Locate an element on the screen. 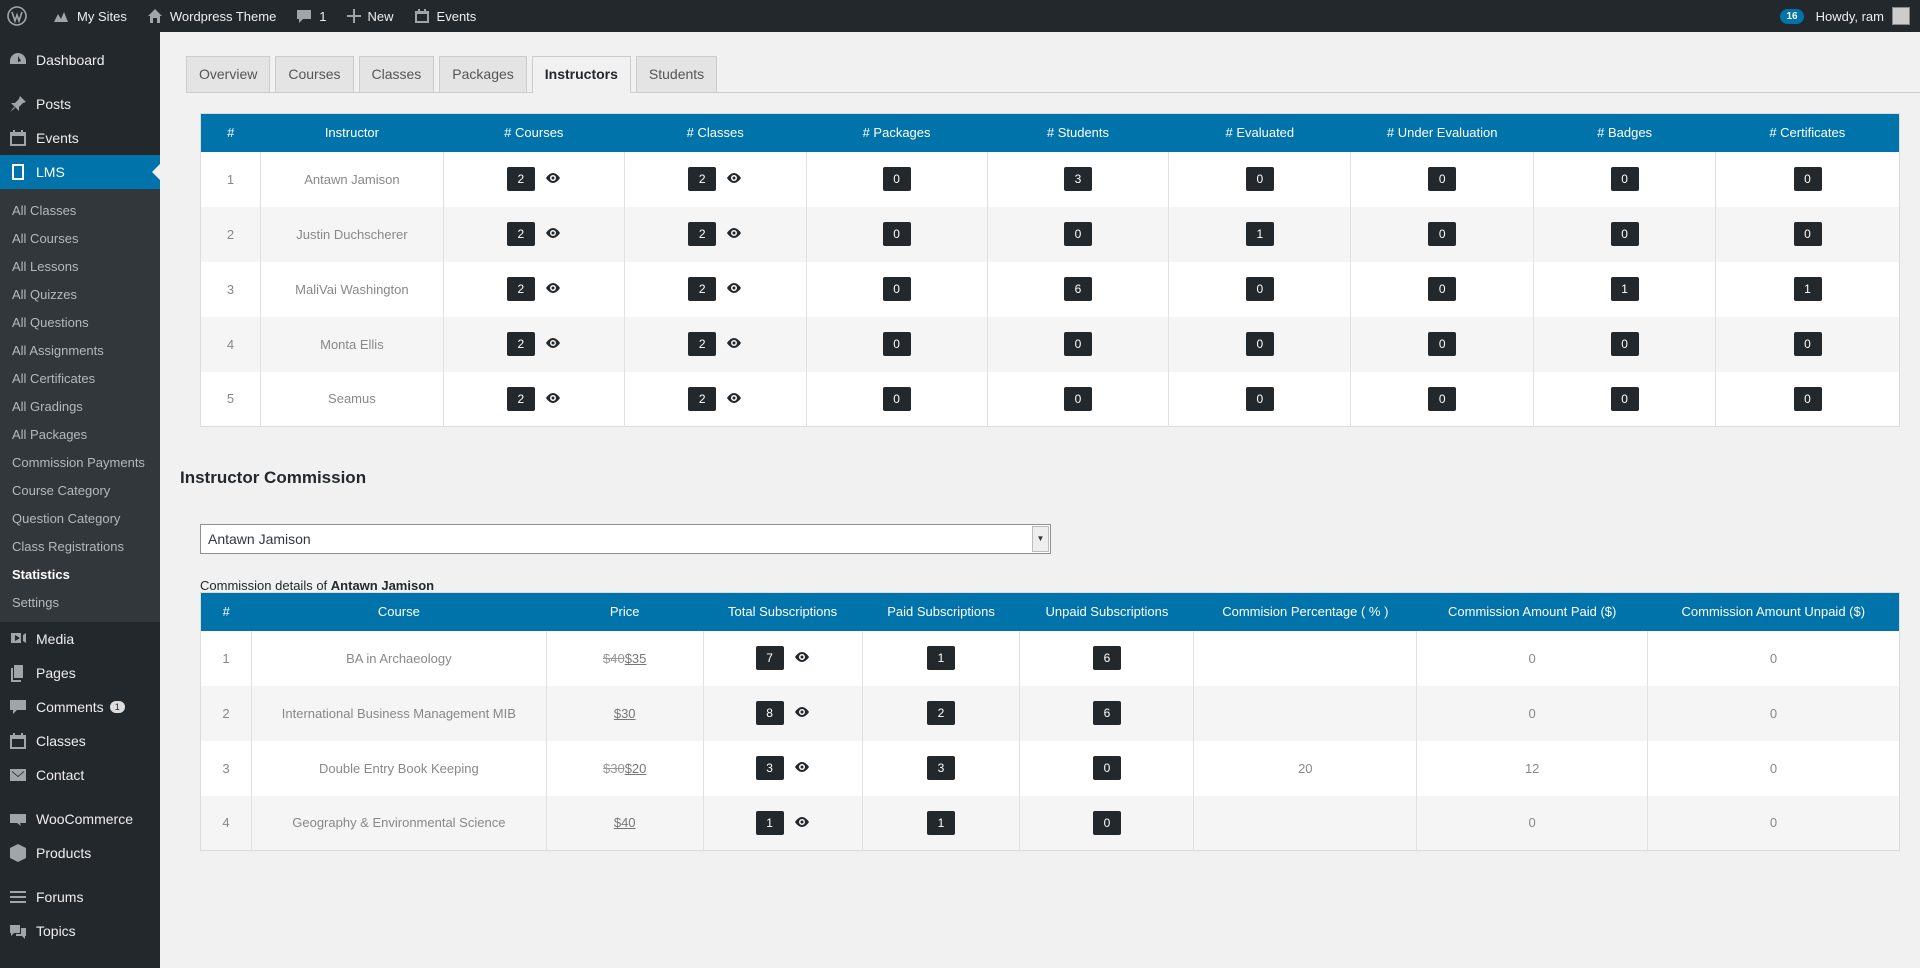 The height and width of the screenshot is (968, 1920). menu-media: Media is located at coordinates (80, 639).